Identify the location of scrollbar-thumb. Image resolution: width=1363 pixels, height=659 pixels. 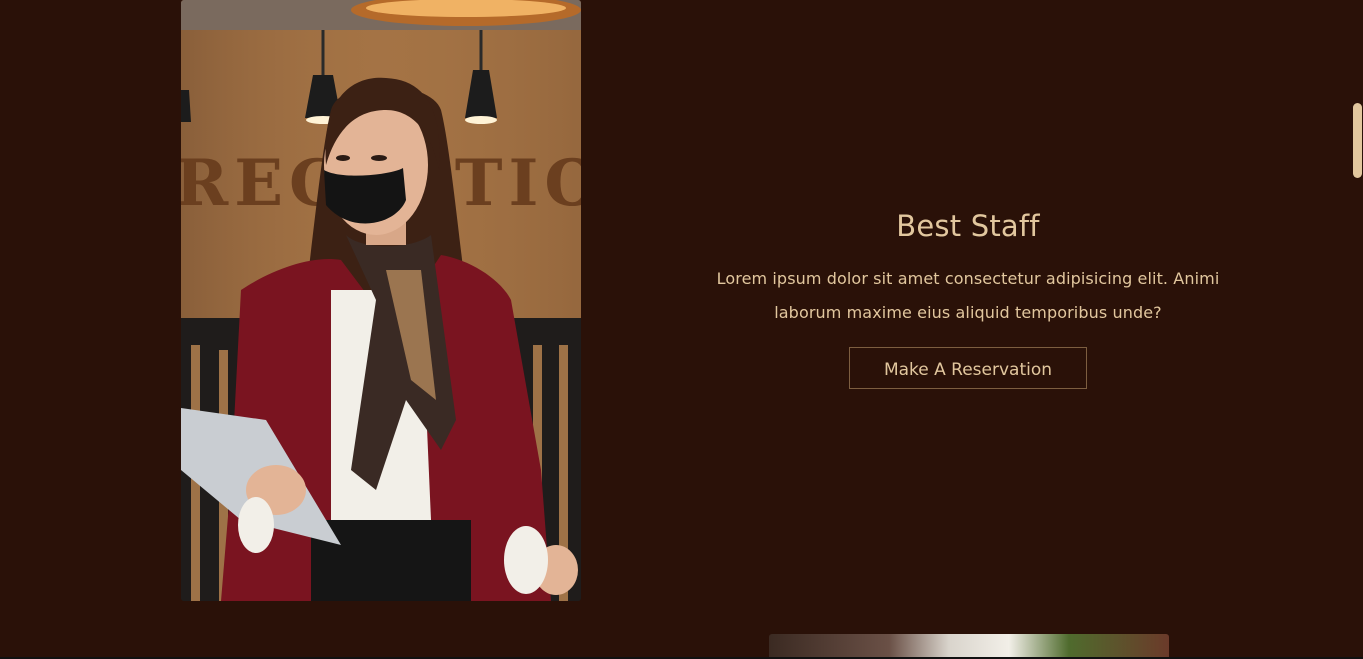
(1357, 140).